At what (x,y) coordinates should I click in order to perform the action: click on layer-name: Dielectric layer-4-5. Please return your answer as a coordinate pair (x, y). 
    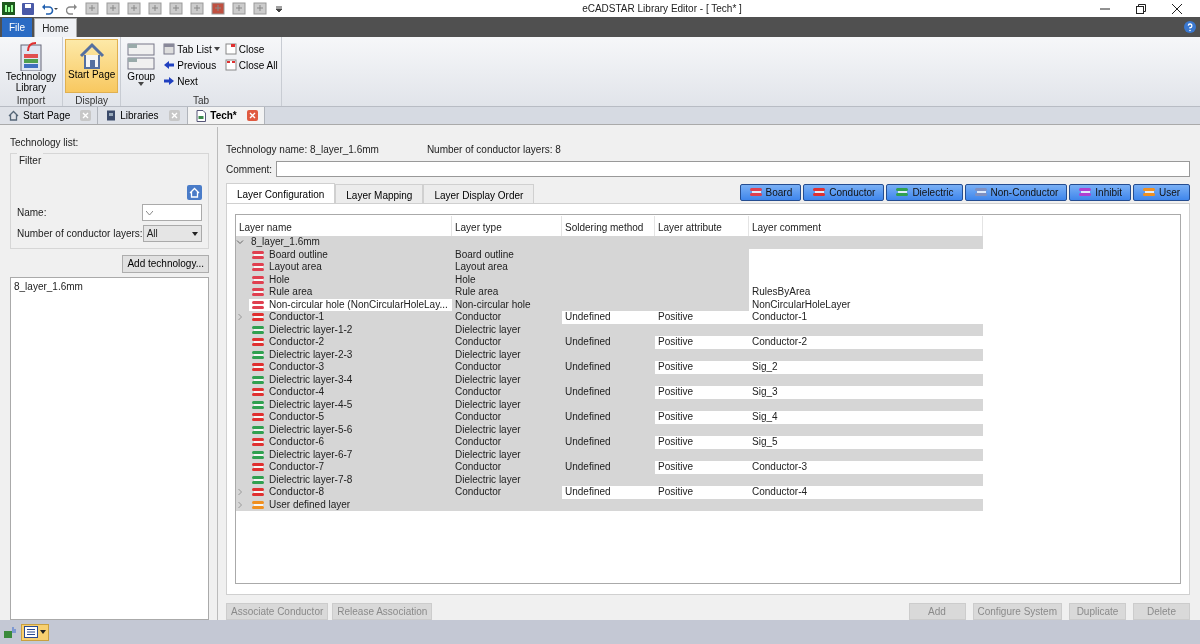
    Looking at the image, I should click on (311, 404).